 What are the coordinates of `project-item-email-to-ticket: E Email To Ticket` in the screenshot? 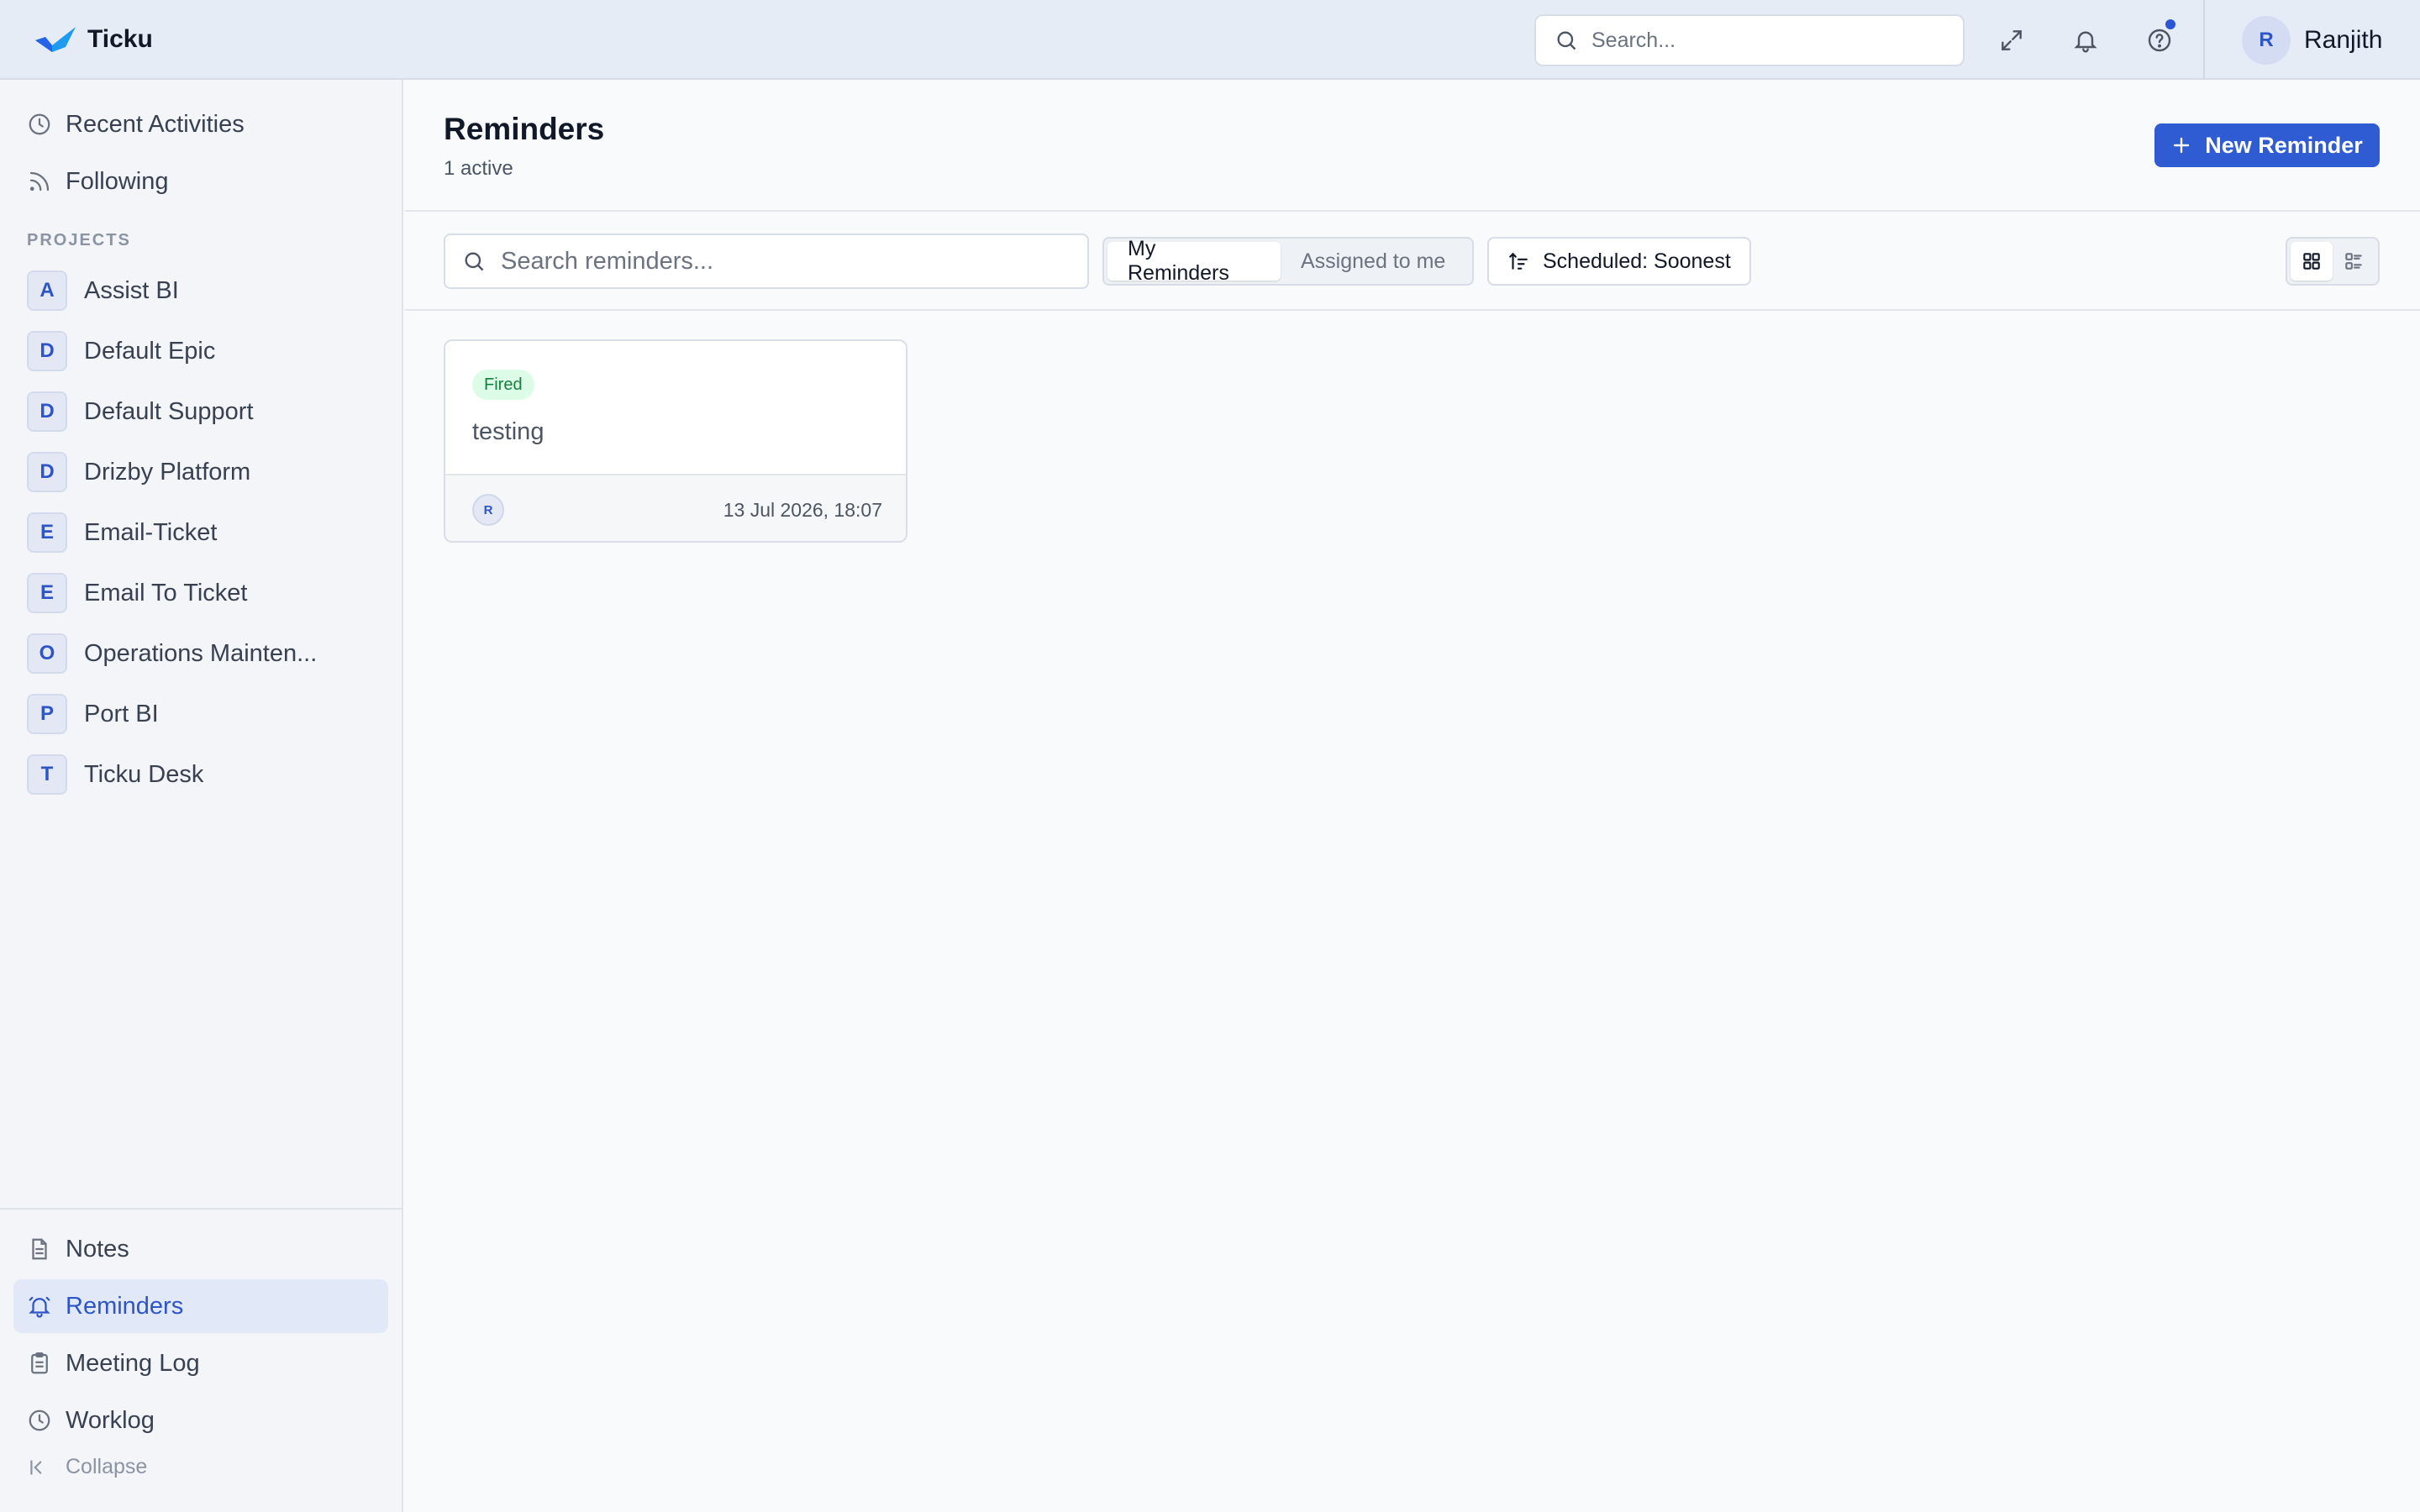 It's located at (137, 593).